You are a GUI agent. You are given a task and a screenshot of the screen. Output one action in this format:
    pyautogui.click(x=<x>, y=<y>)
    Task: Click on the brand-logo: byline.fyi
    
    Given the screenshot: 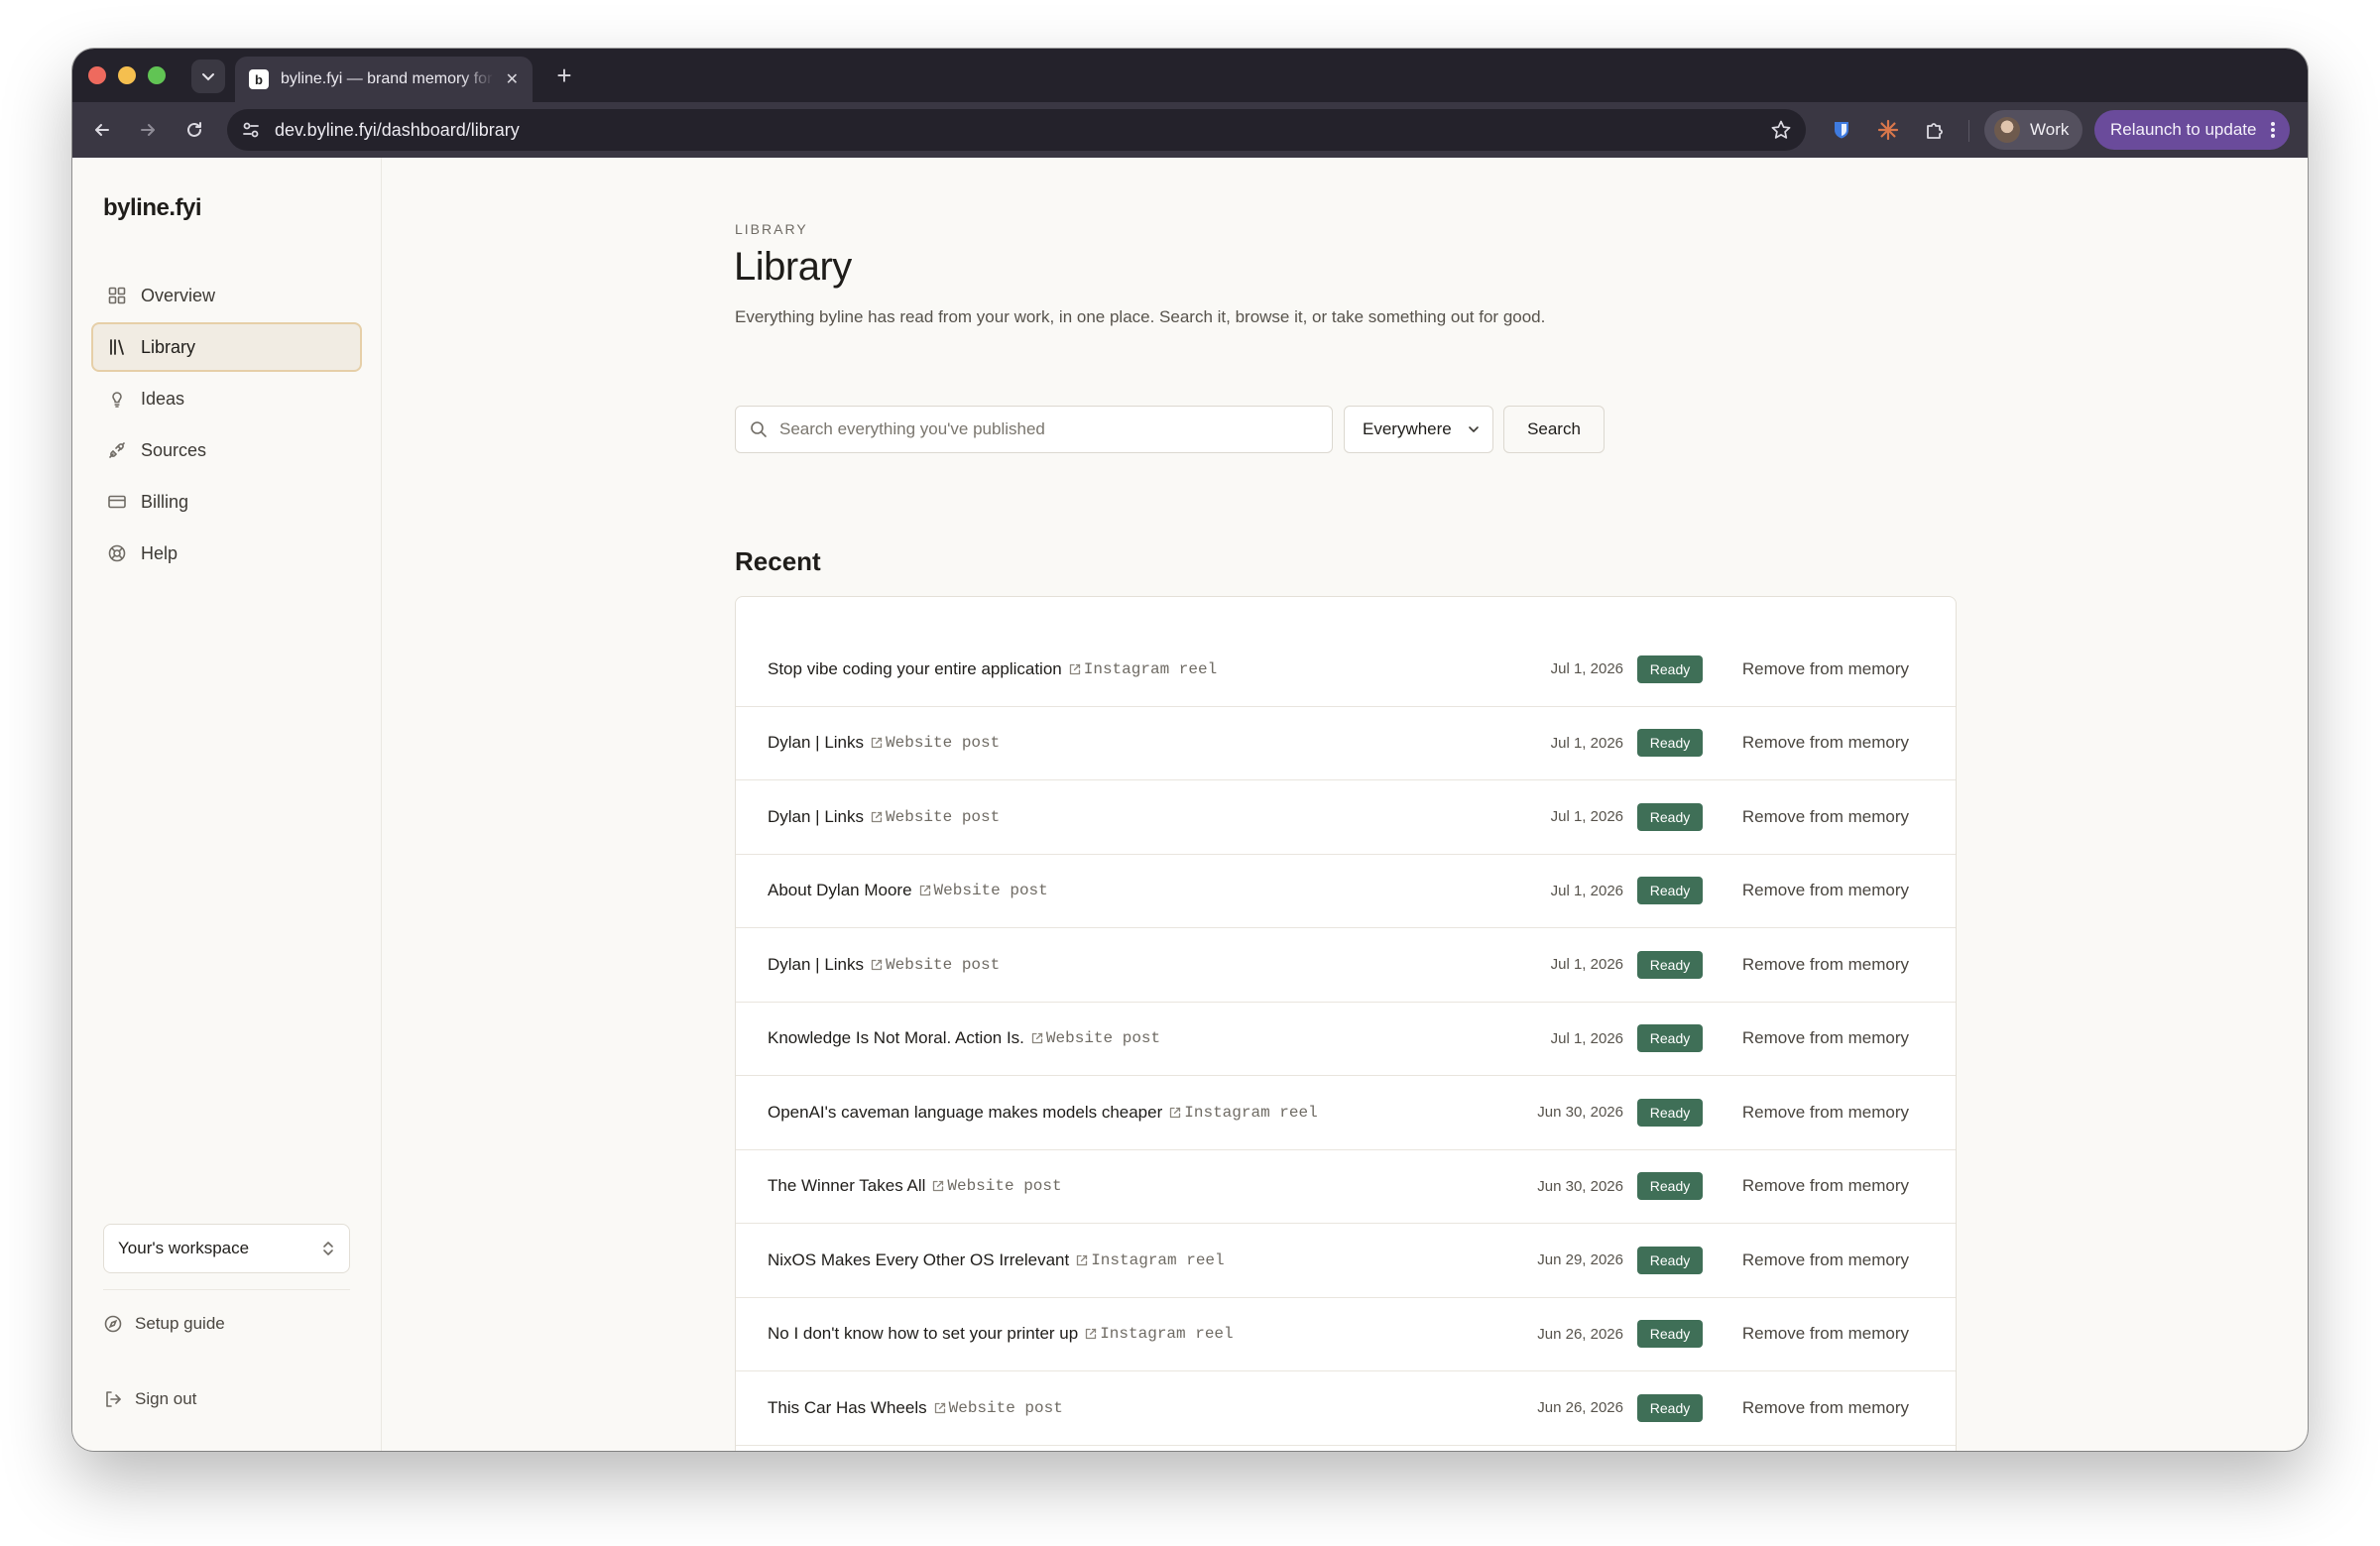 What is the action you would take?
    pyautogui.click(x=152, y=208)
    